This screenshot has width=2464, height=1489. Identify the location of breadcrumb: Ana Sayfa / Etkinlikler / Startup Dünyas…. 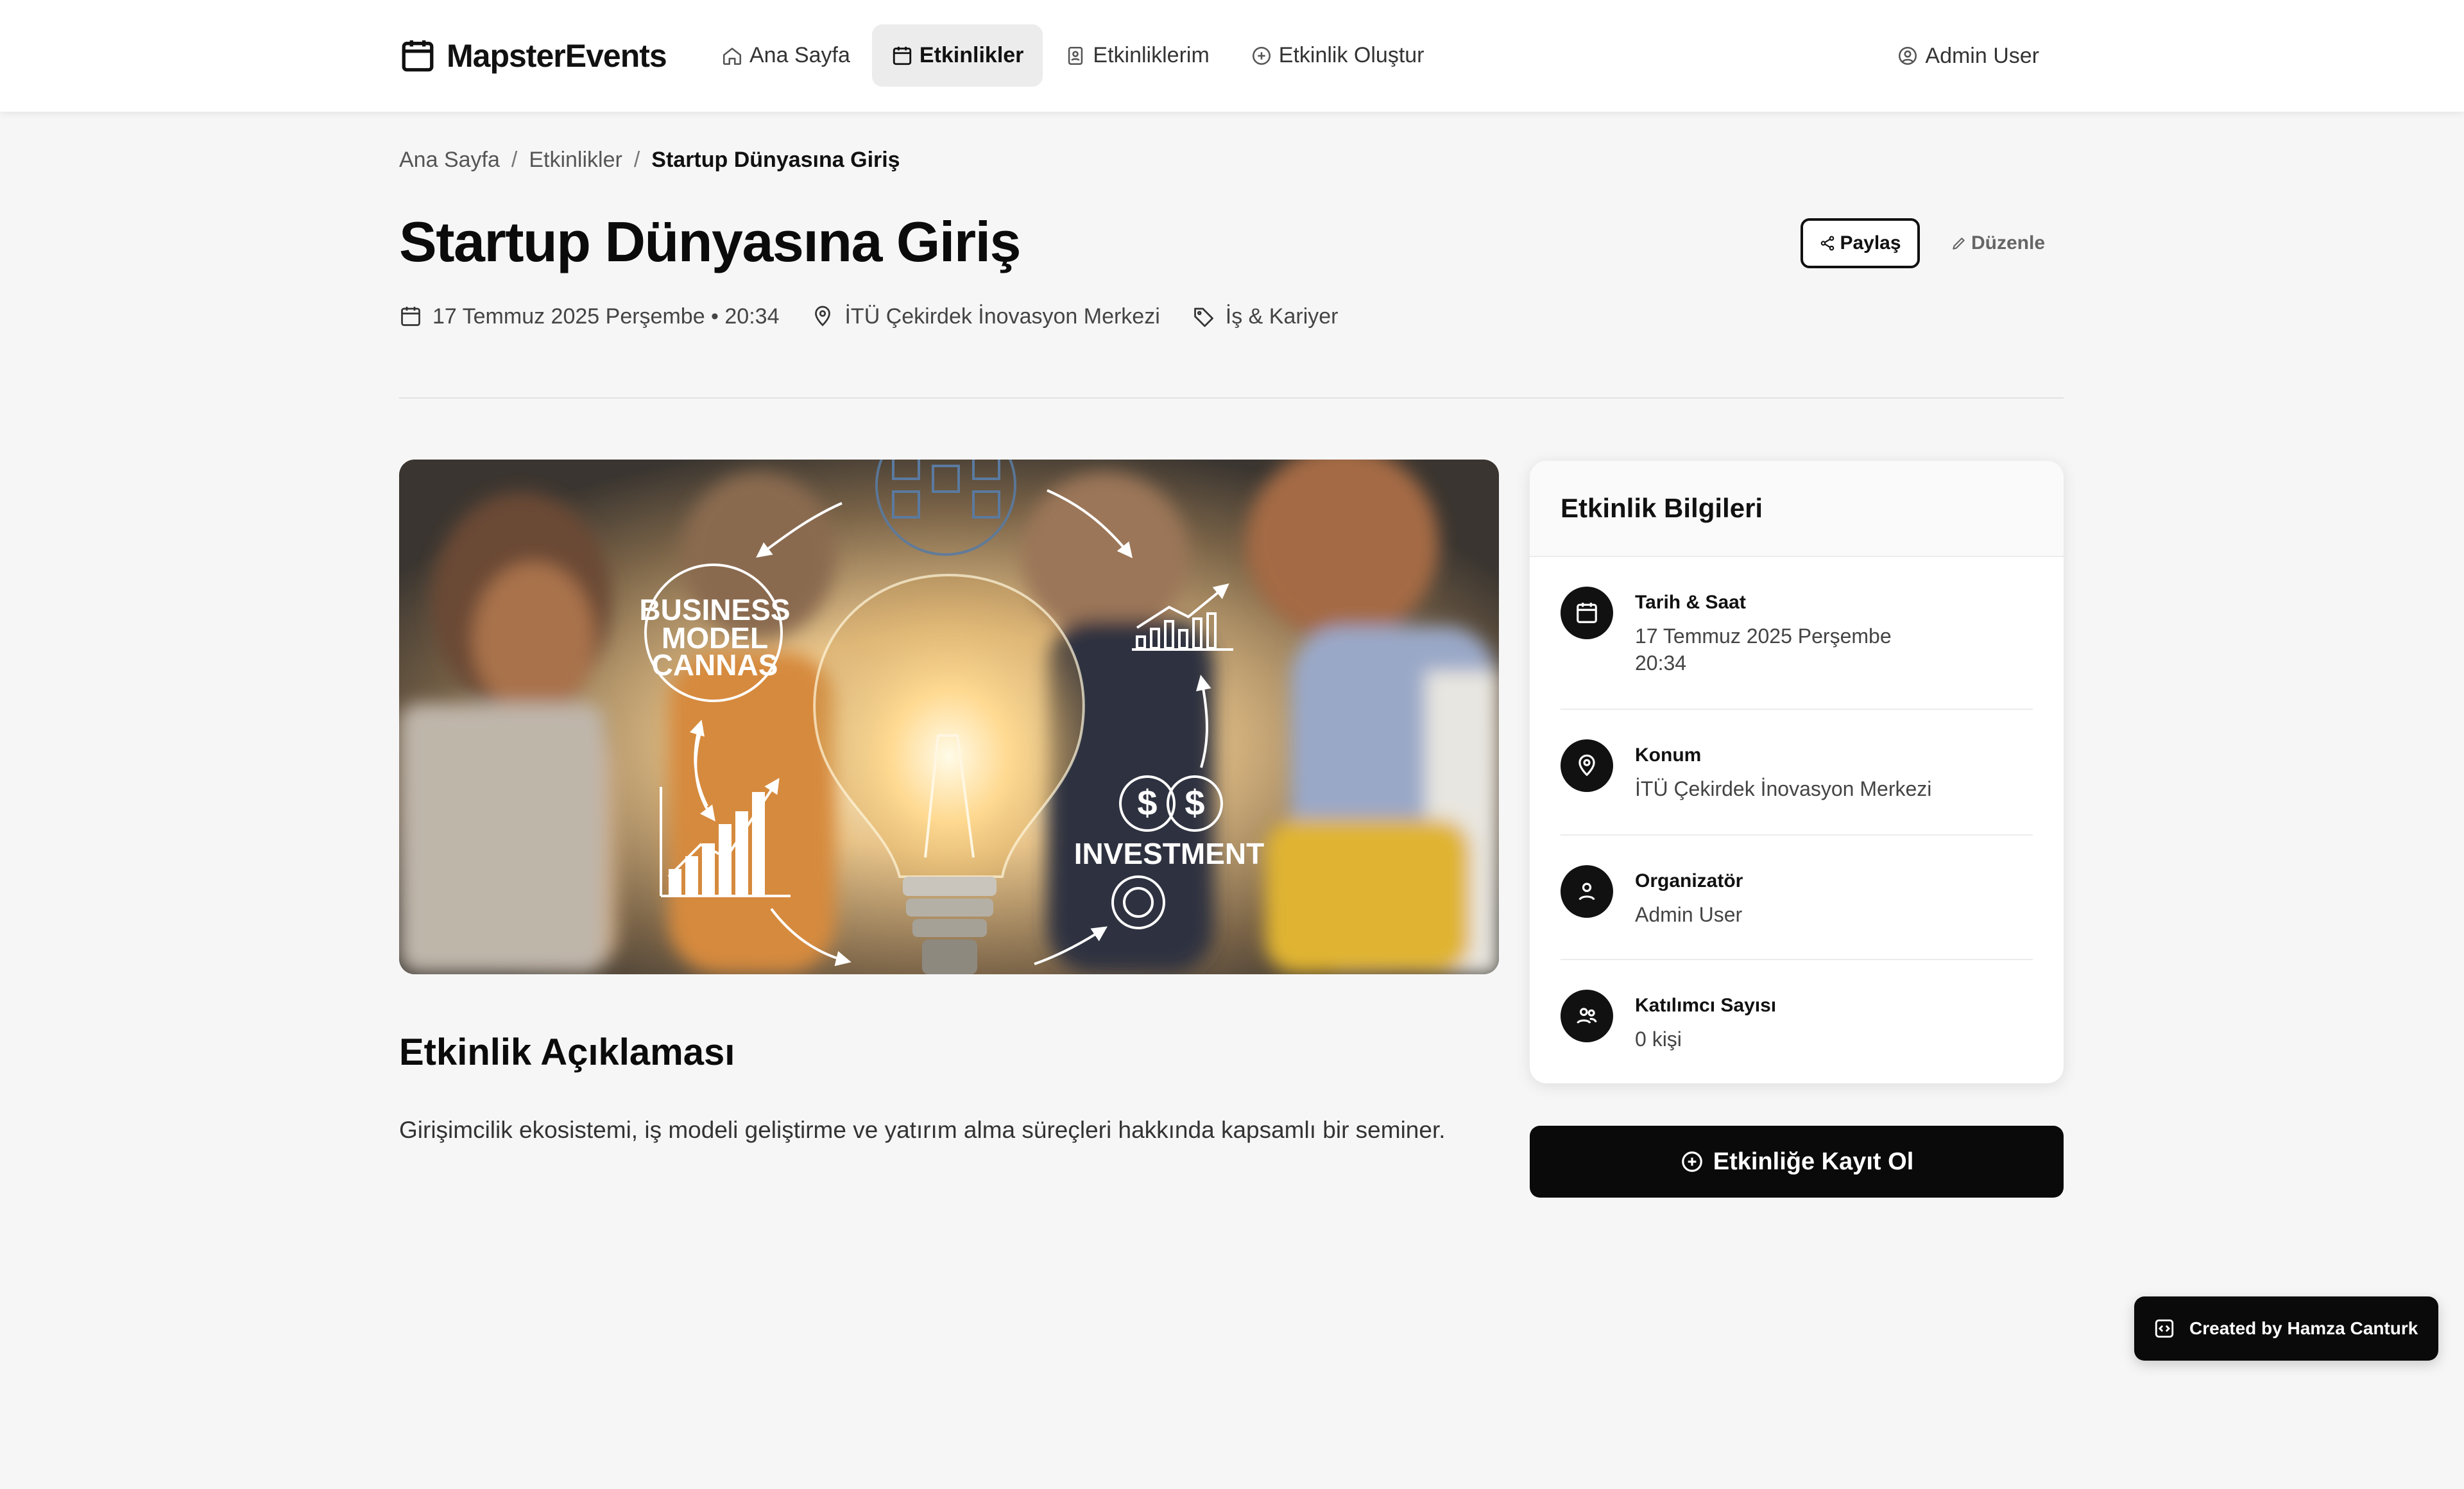
(650, 160).